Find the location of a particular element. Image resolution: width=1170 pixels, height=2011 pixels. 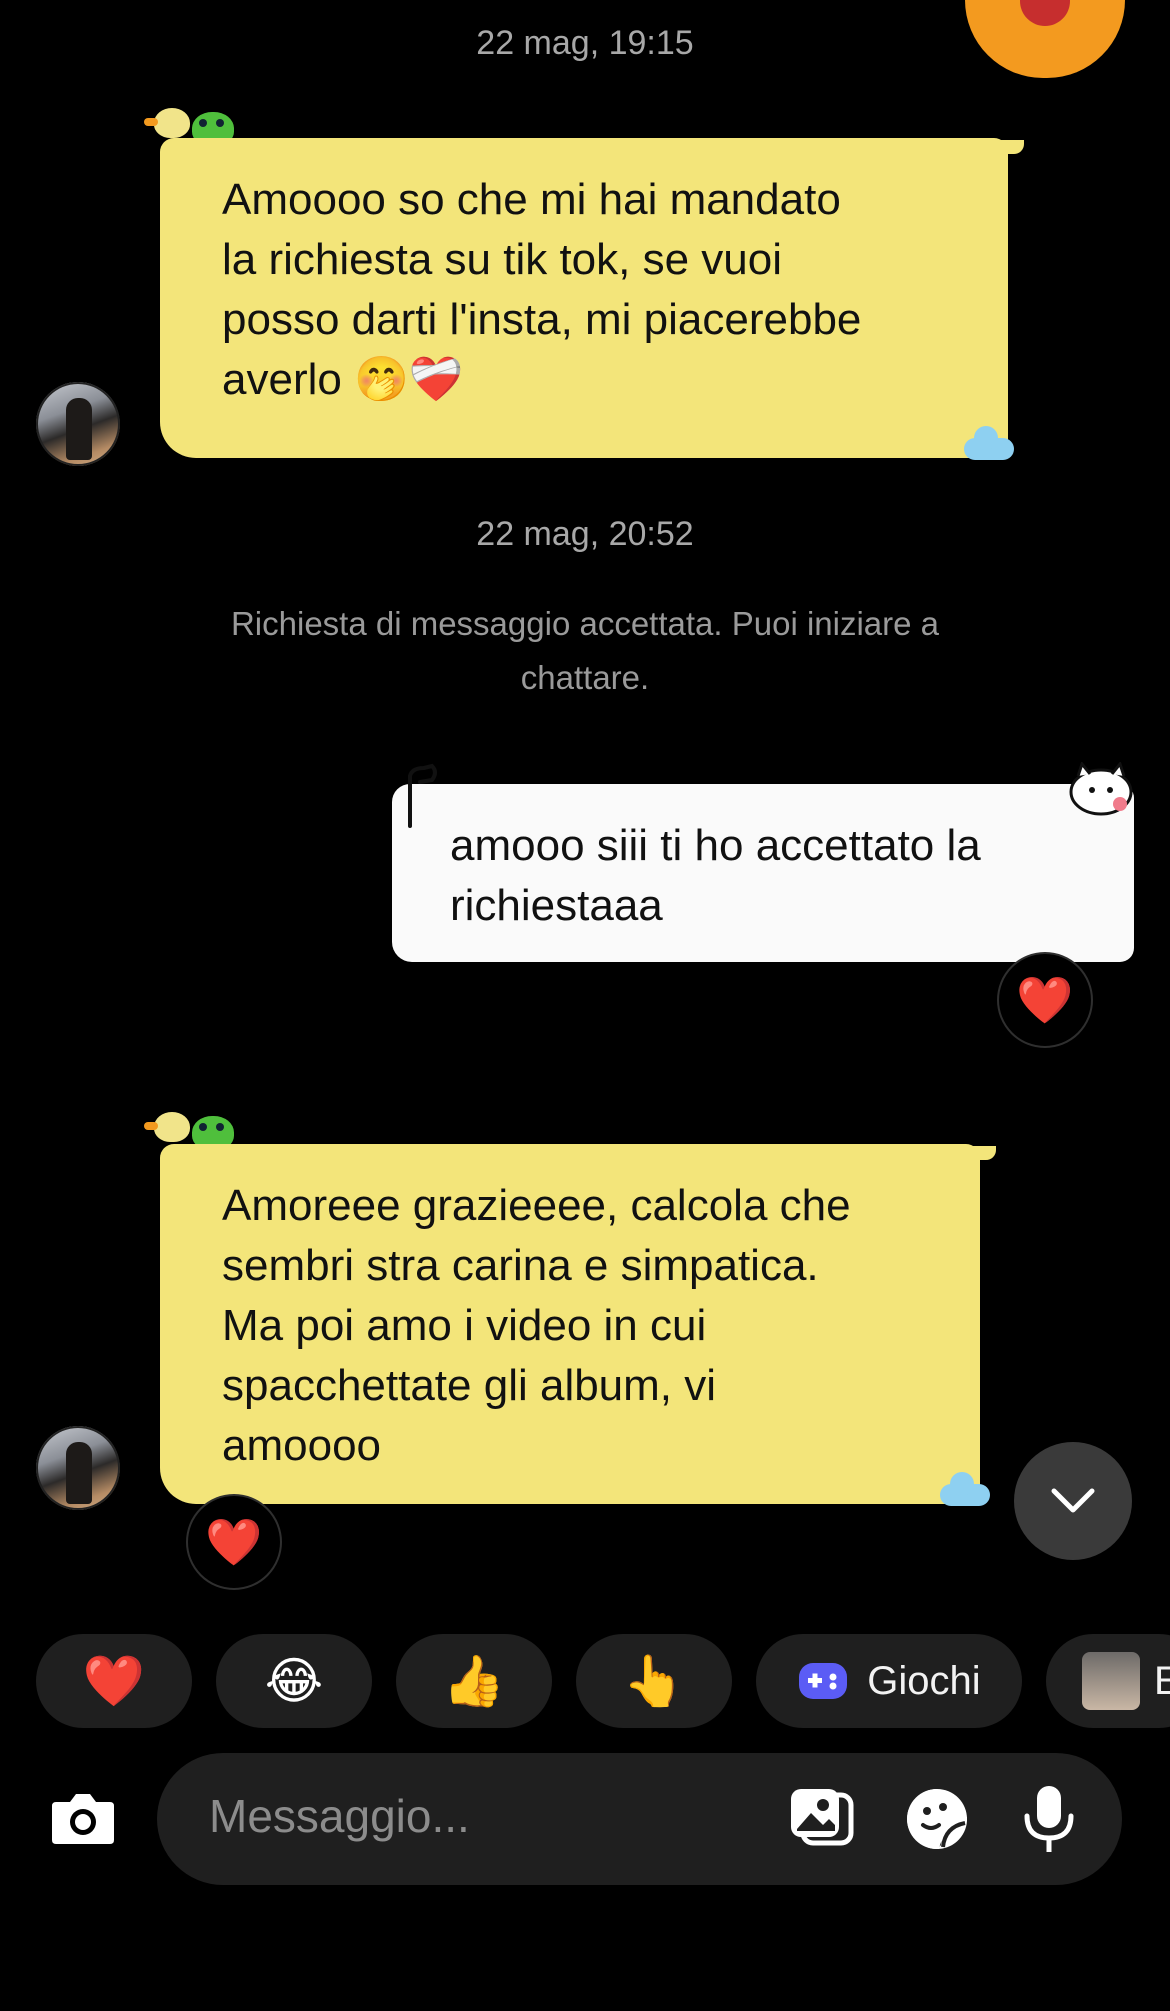

games-label: Giochi is located at coordinates (924, 1680).